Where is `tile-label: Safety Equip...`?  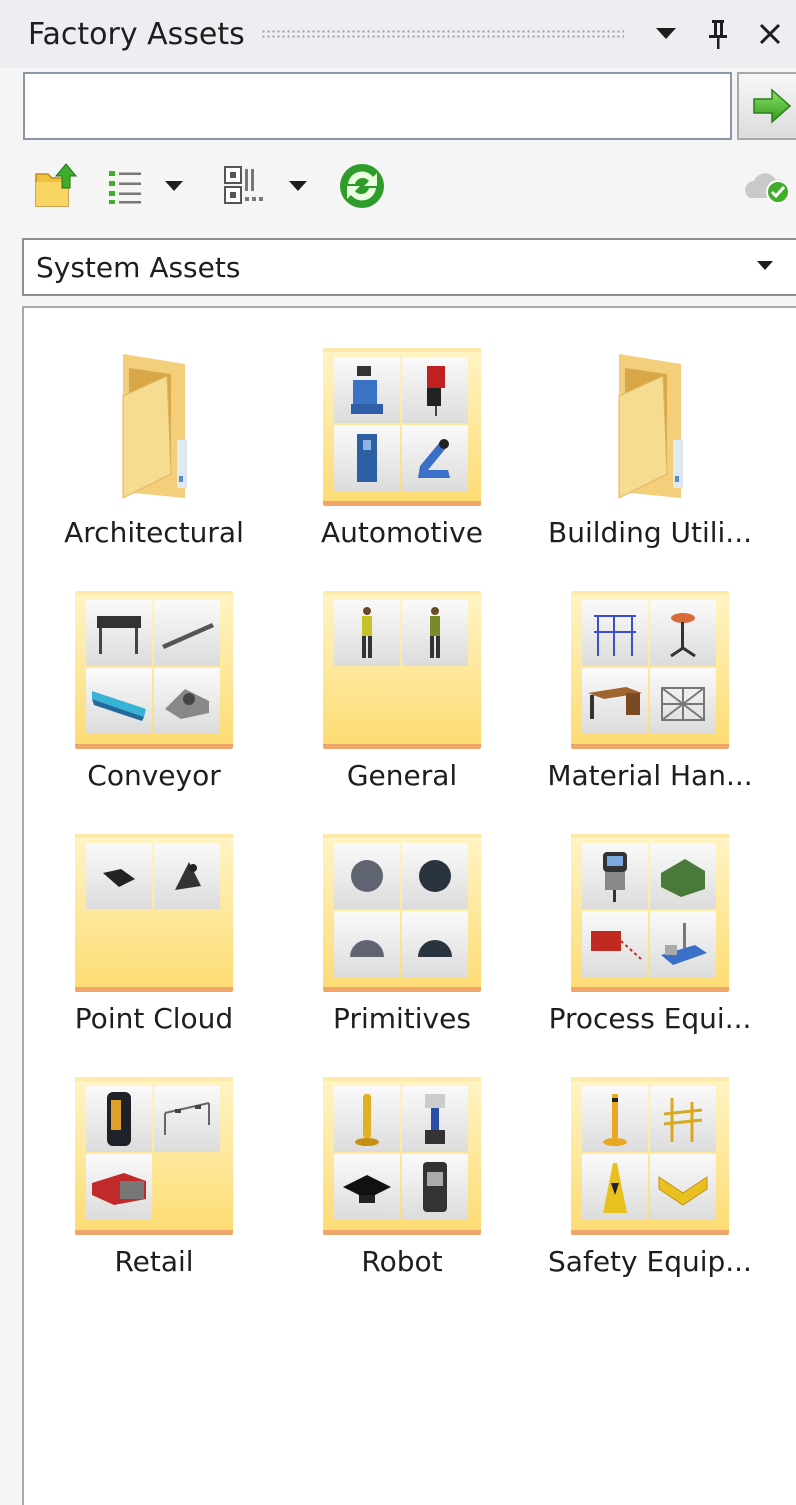
tile-label: Safety Equip... is located at coordinates (650, 1261).